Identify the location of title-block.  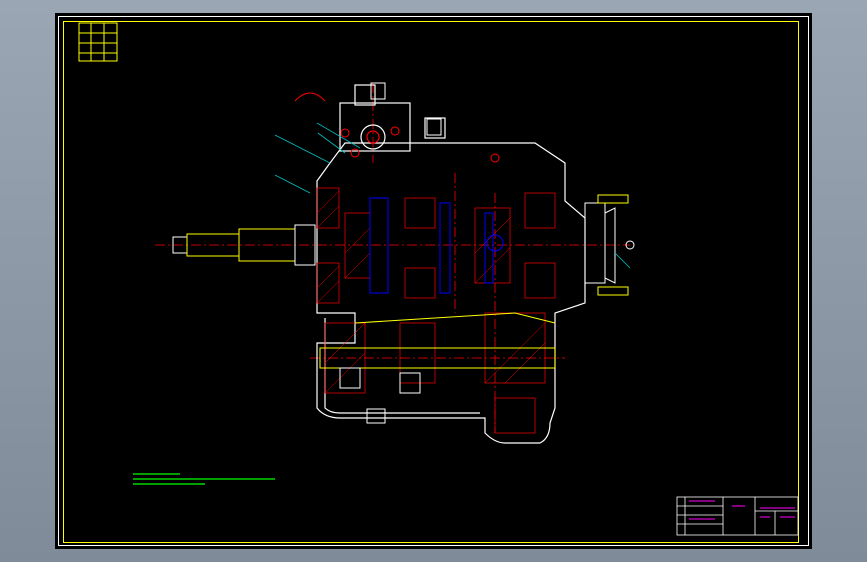
(737, 516).